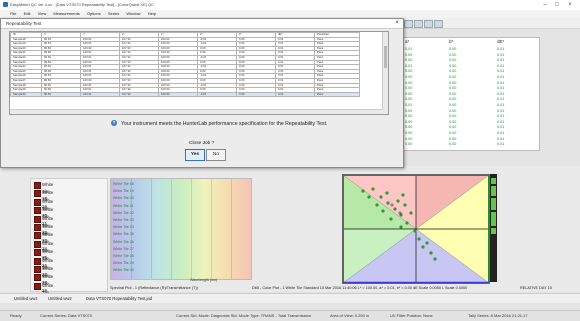 This screenshot has width=580, height=321. What do you see at coordinates (350, 315) in the screenshot?
I see `status-area: Area of View: 0.250 in` at bounding box center [350, 315].